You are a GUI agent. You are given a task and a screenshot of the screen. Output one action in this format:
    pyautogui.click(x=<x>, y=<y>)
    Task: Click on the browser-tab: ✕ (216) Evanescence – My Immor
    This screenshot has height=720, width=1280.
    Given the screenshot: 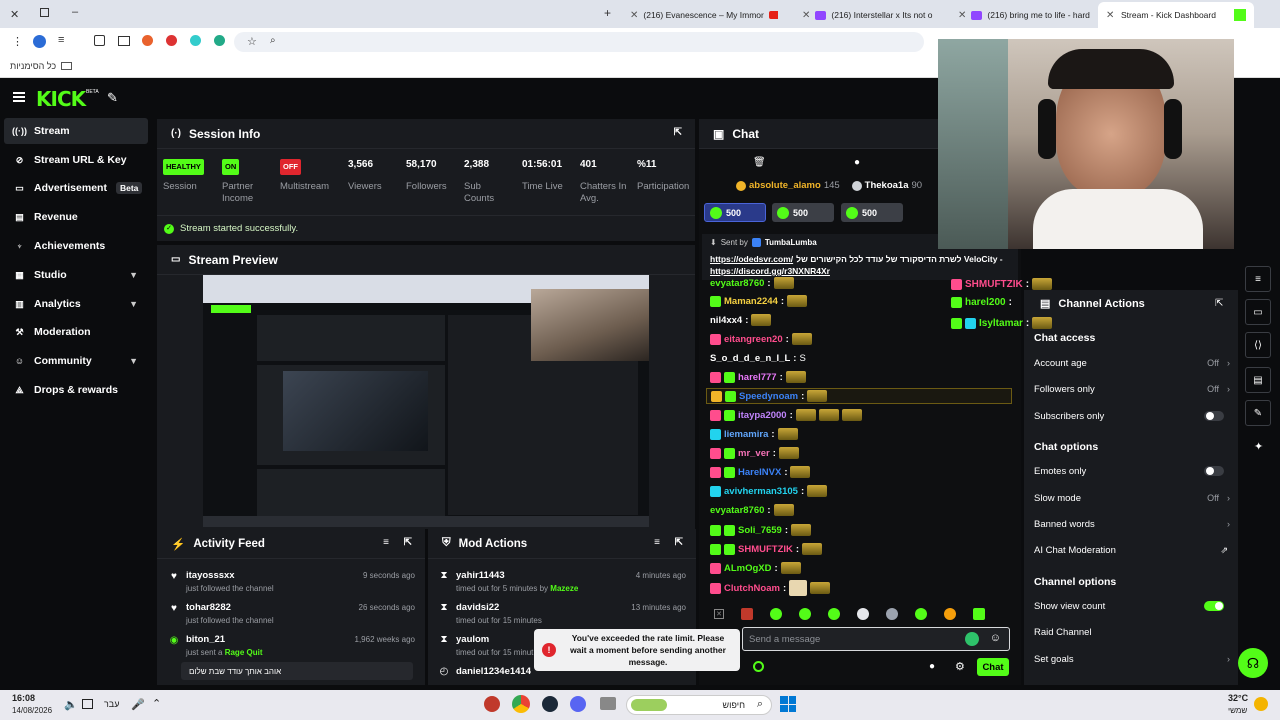 What is the action you would take?
    pyautogui.click(x=700, y=15)
    